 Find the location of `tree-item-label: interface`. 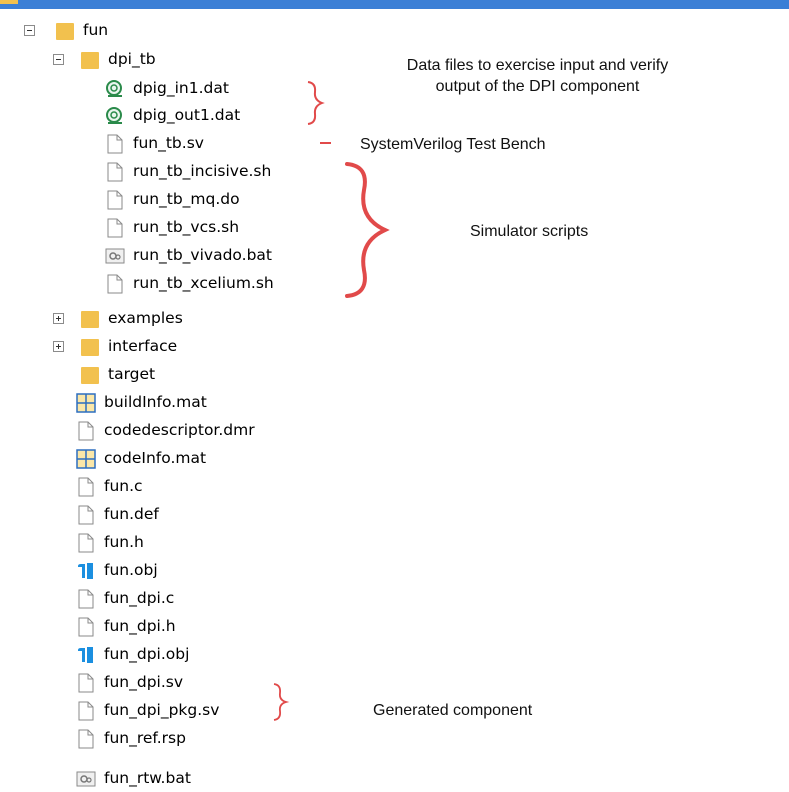

tree-item-label: interface is located at coordinates (143, 346).